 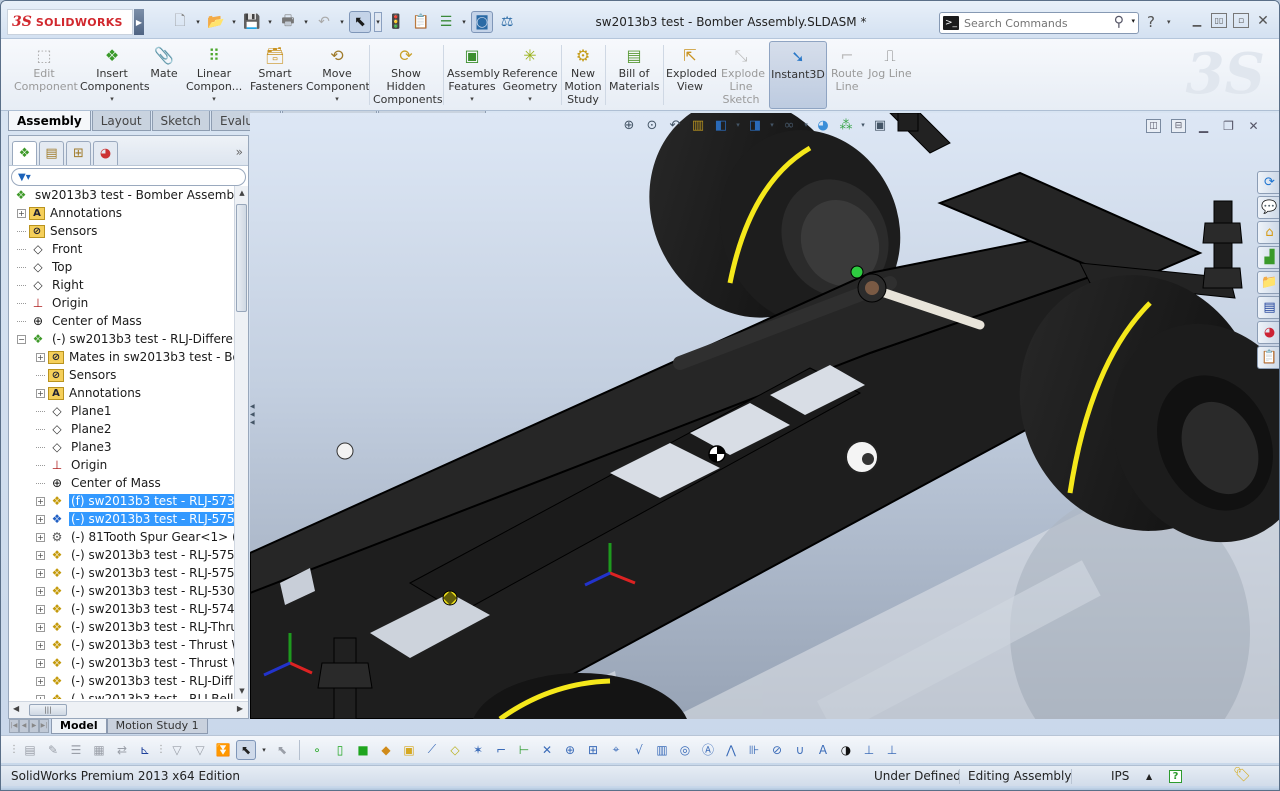 What do you see at coordinates (253, 415) in the screenshot?
I see `panel-collapse-handle-icon: ◀ ◀ ◀` at bounding box center [253, 415].